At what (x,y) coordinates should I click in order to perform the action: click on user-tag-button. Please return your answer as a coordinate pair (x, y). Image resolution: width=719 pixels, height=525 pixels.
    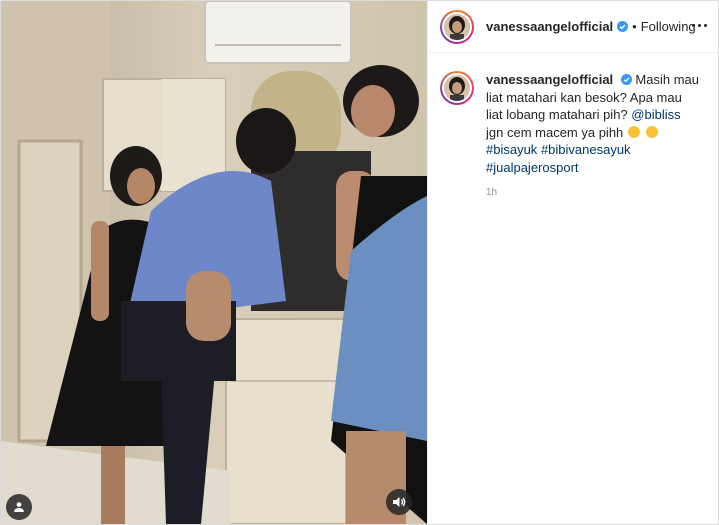
    Looking at the image, I should click on (19, 507).